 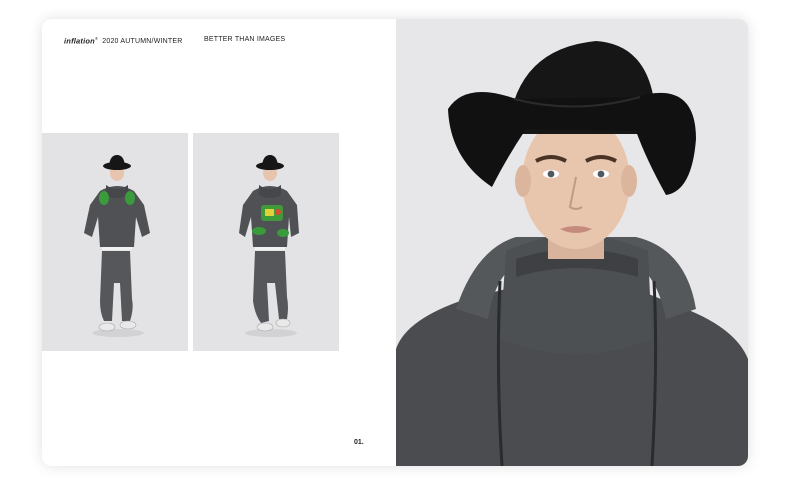 I want to click on brand-header: inflation® 2020 AUTUMN/WINTER, so click(x=123, y=40).